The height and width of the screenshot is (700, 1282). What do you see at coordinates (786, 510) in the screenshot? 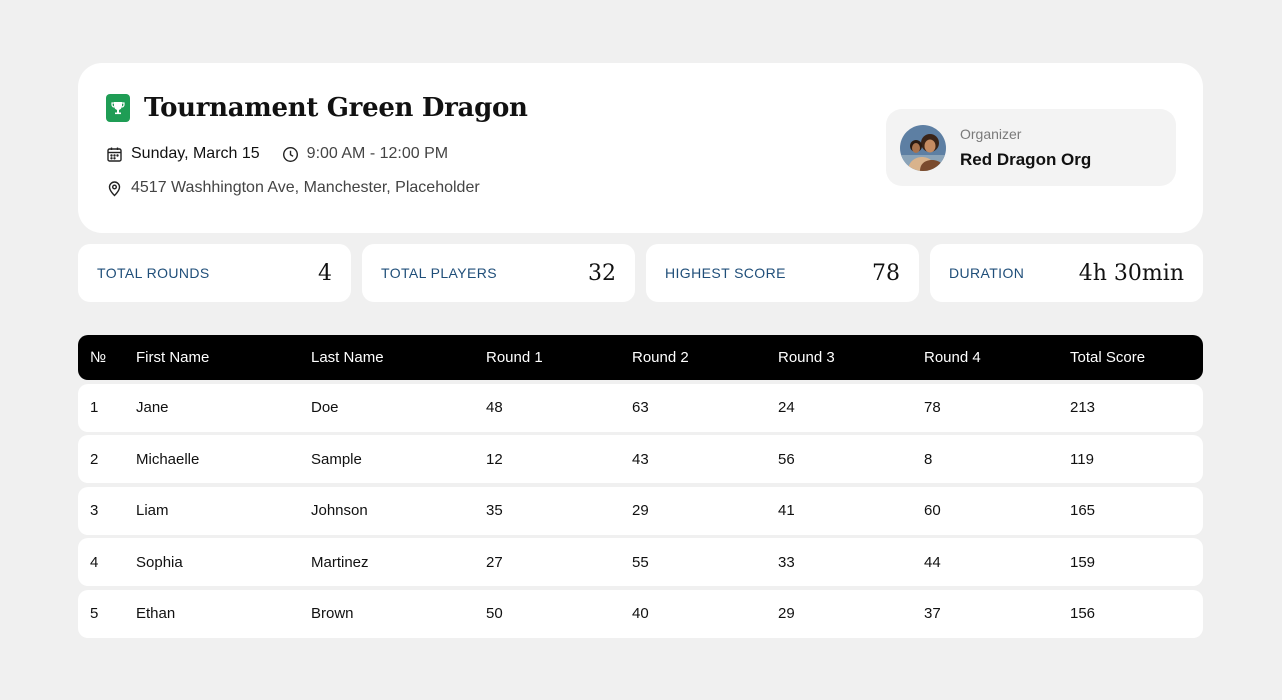
I see `cell-round-3: 41` at bounding box center [786, 510].